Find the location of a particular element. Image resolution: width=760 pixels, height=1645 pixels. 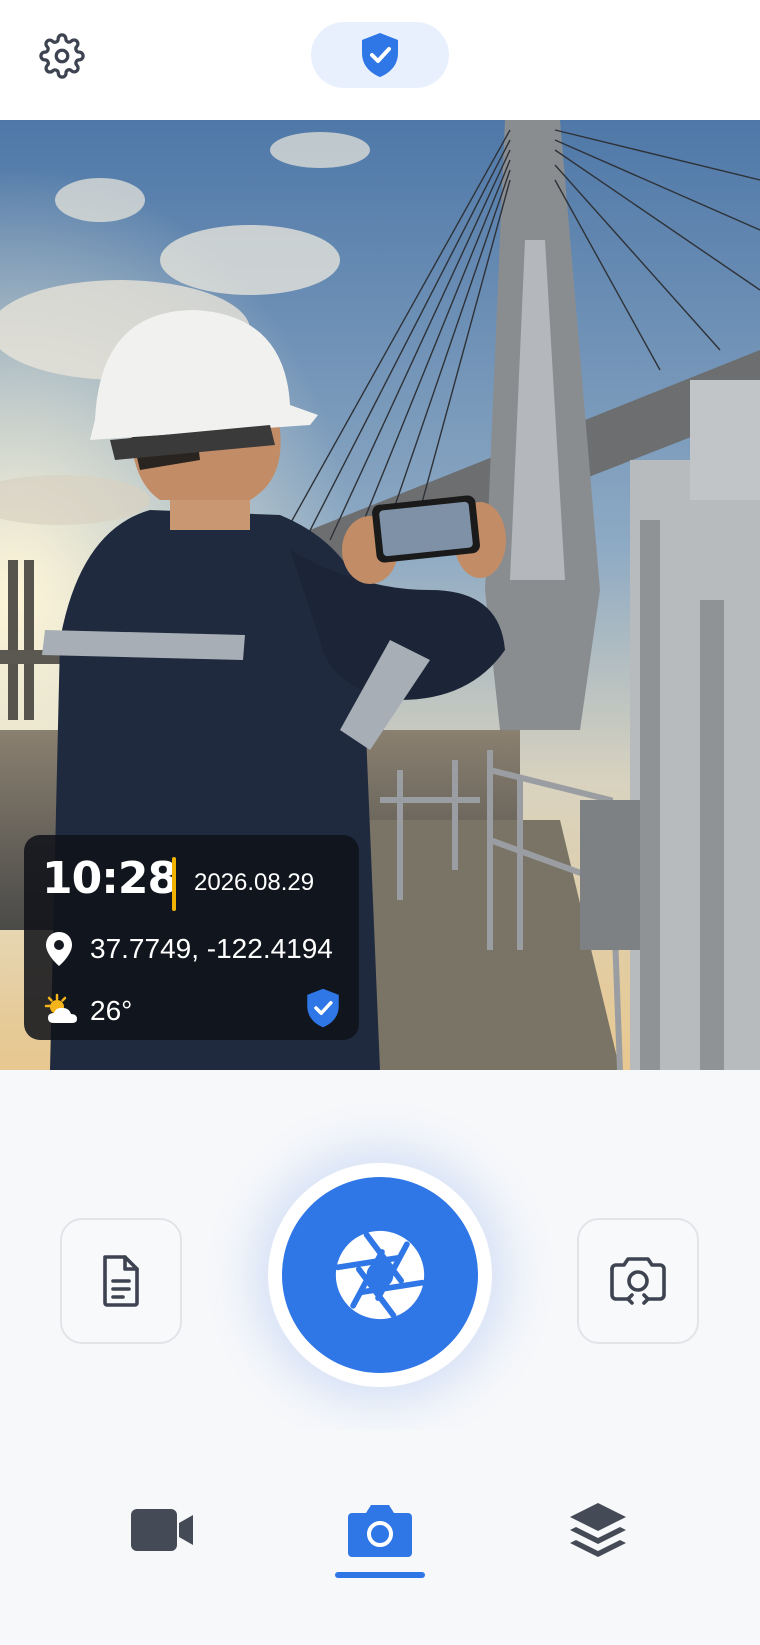

camera-icon is located at coordinates (380, 1531).